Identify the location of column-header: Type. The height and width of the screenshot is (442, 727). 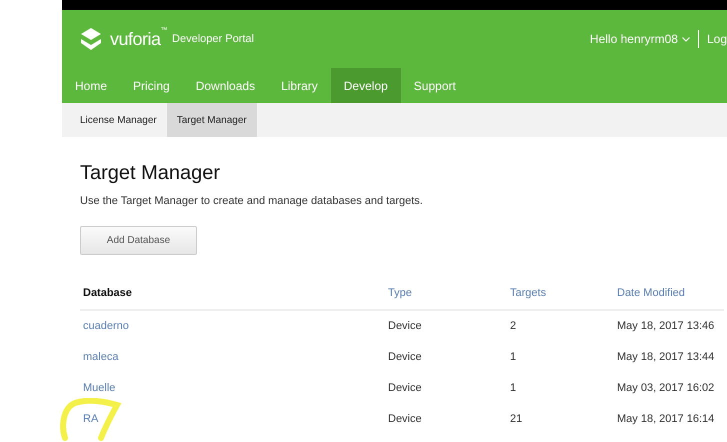
(446, 292).